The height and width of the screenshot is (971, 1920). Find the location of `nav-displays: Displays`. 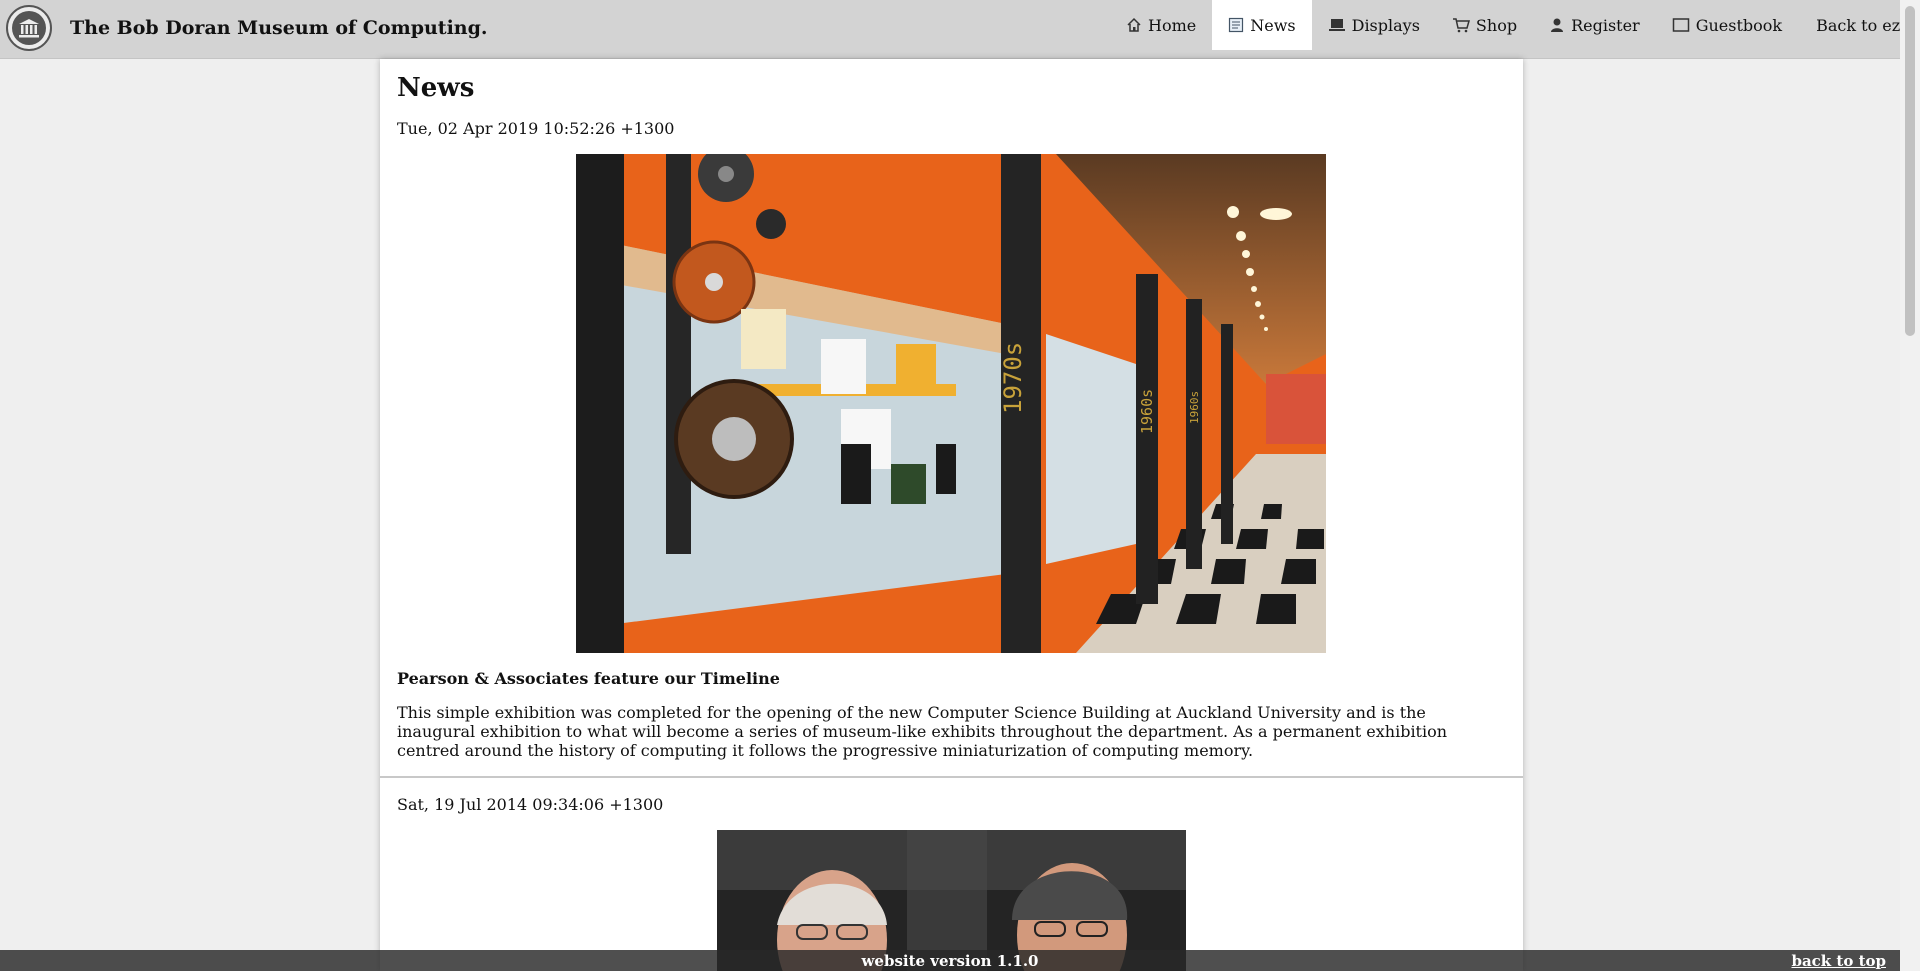

nav-displays: Displays is located at coordinates (1374, 25).